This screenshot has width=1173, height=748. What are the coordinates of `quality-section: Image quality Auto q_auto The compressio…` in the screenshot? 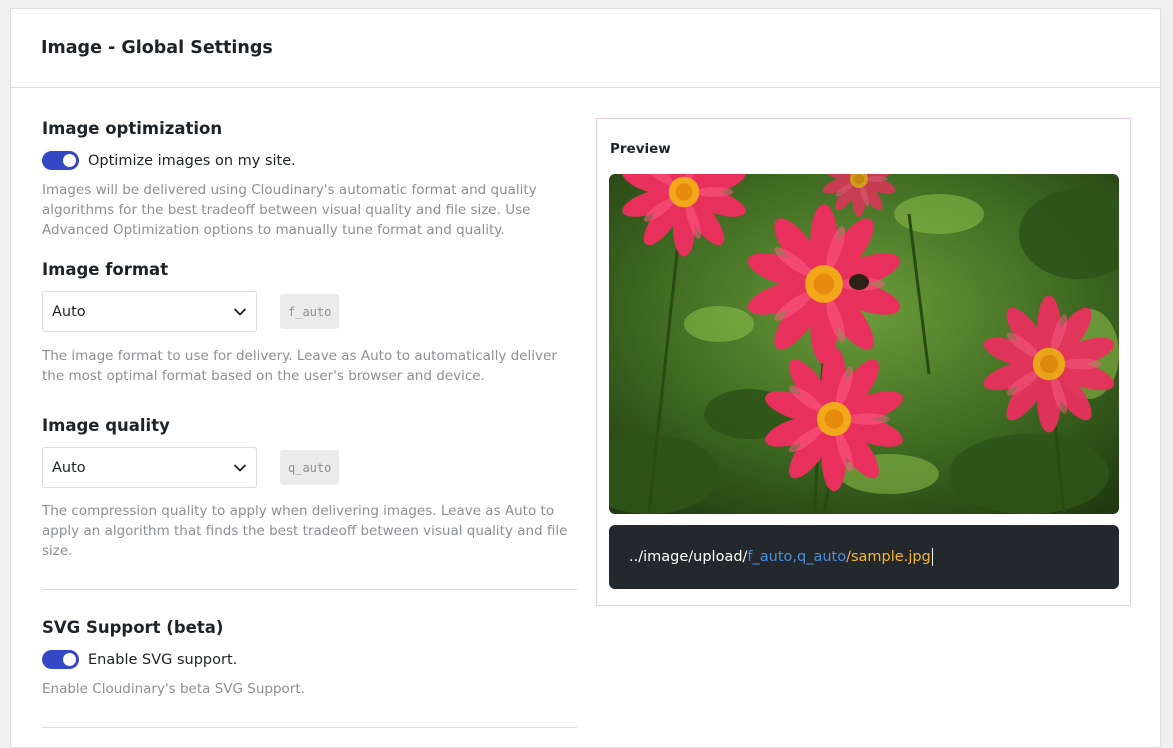 It's located at (309, 488).